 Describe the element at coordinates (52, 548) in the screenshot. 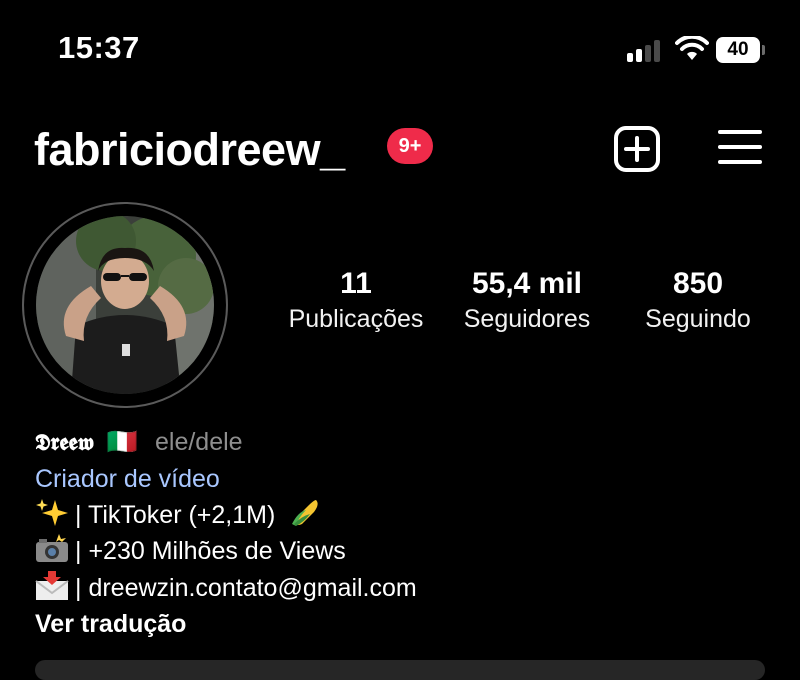

I see `camera-flash-icon` at that location.